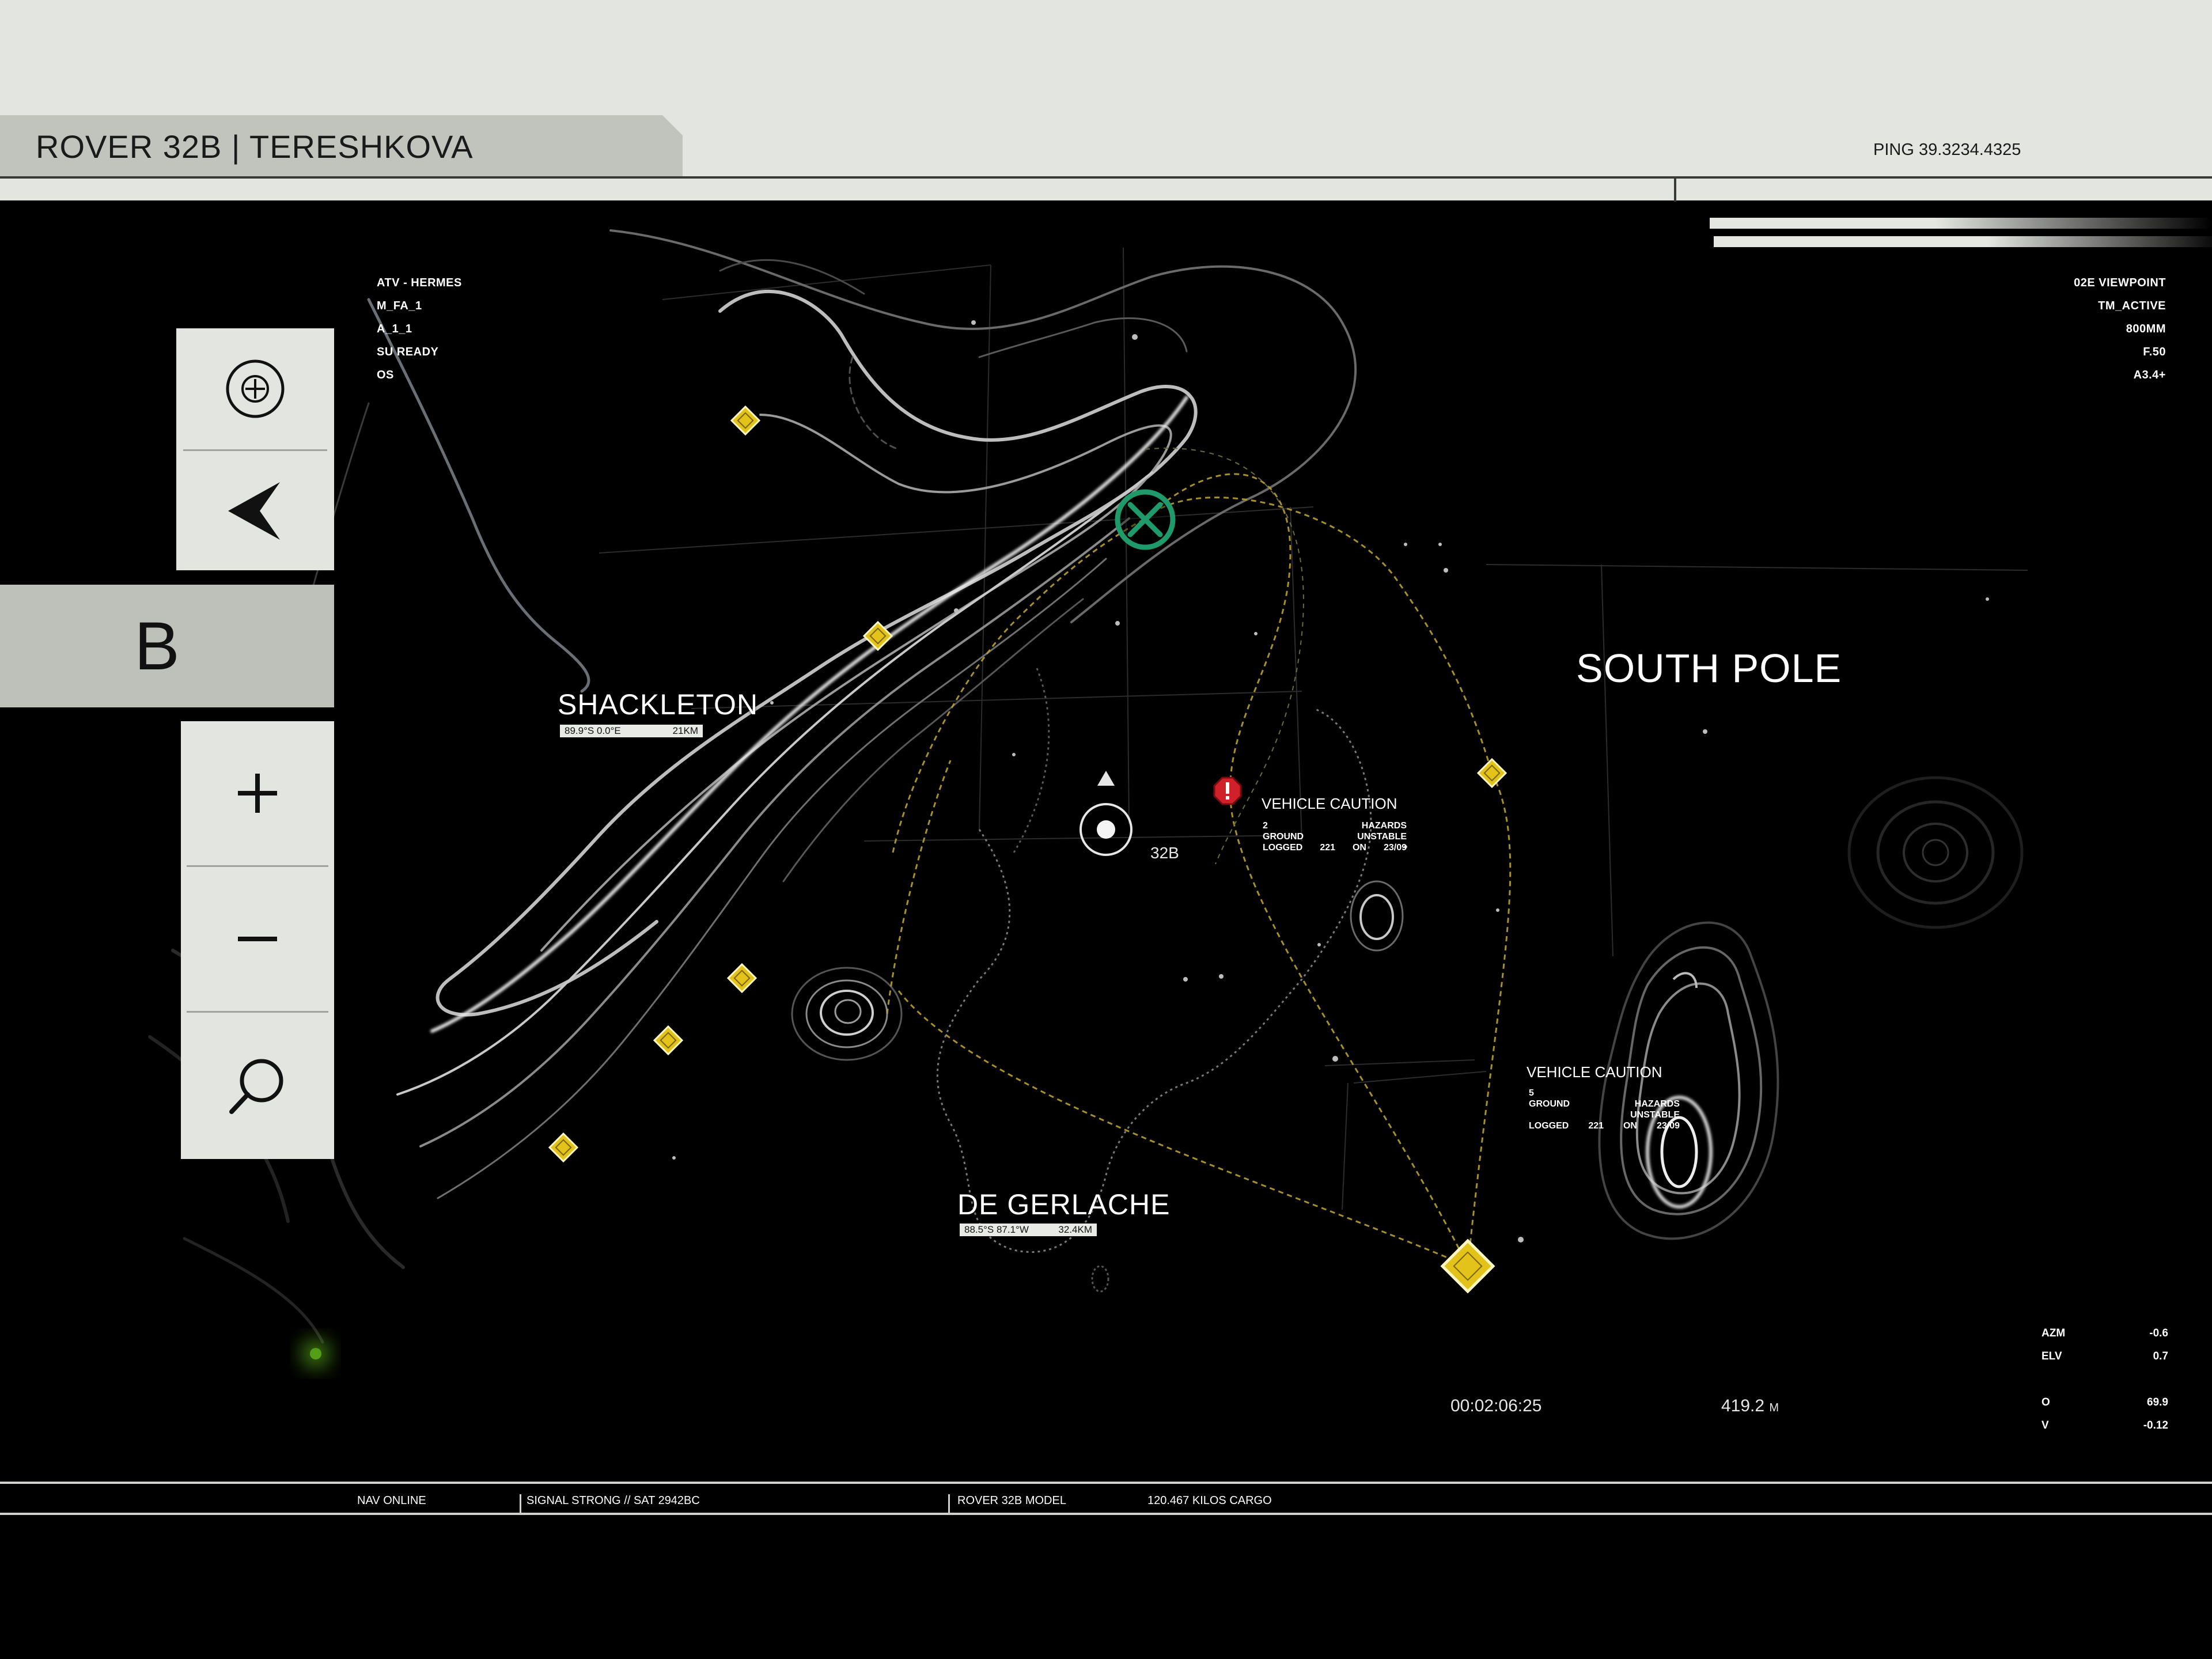 This screenshot has height=1659, width=2212. Describe the element at coordinates (1106, 1514) in the screenshot. I see `footer-line-bottom` at that location.